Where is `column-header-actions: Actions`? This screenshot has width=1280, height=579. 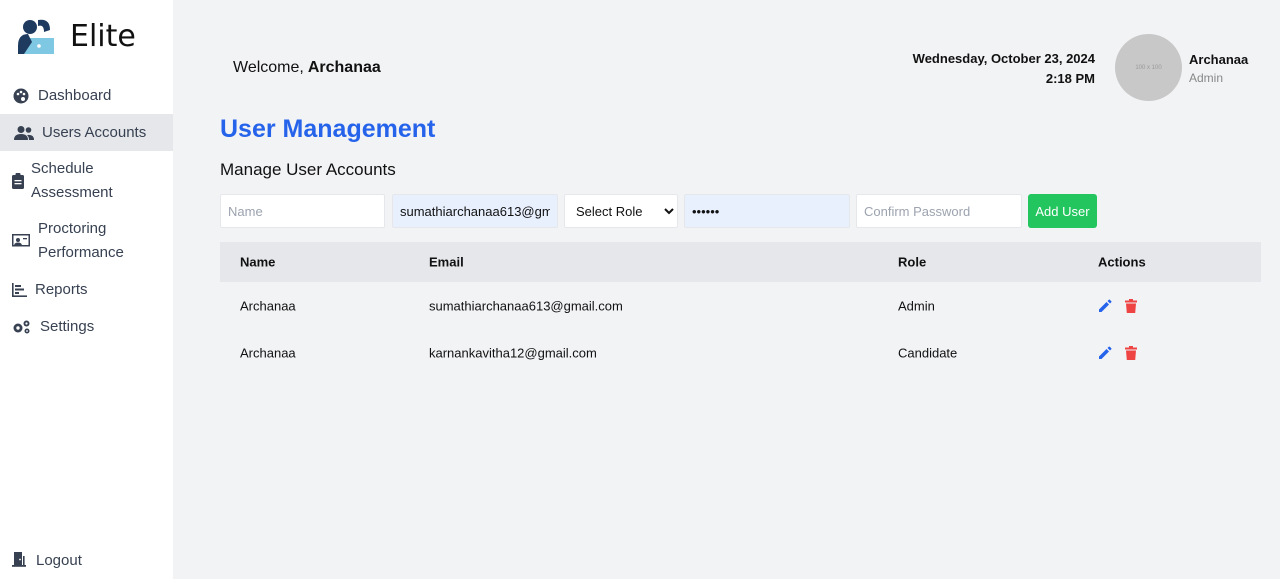 column-header-actions: Actions is located at coordinates (1122, 262).